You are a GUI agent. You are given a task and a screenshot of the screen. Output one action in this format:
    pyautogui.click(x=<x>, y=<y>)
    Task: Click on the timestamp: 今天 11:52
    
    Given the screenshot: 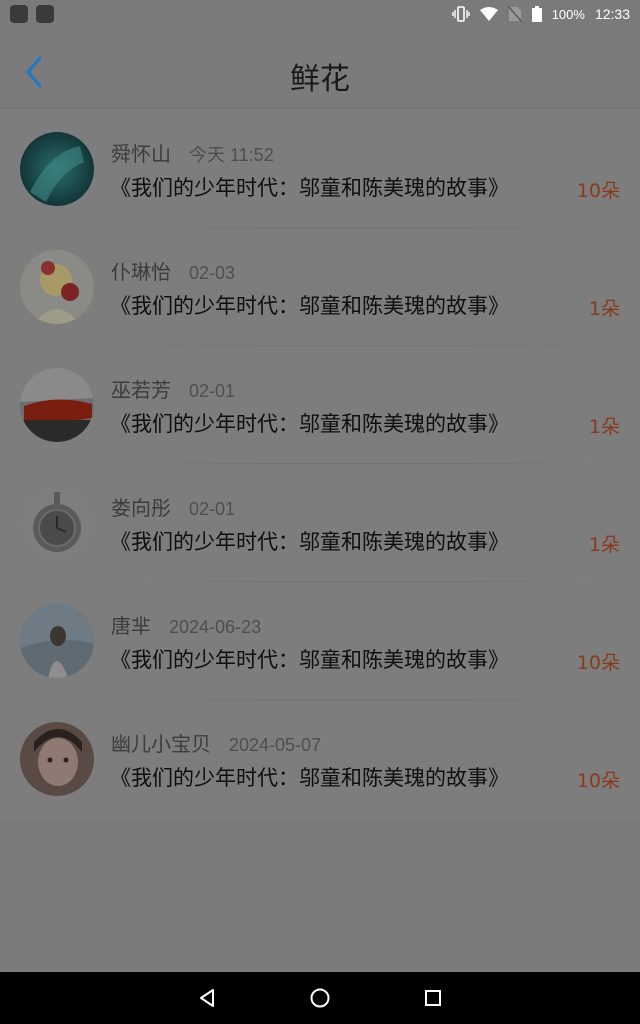 What is the action you would take?
    pyautogui.click(x=231, y=155)
    